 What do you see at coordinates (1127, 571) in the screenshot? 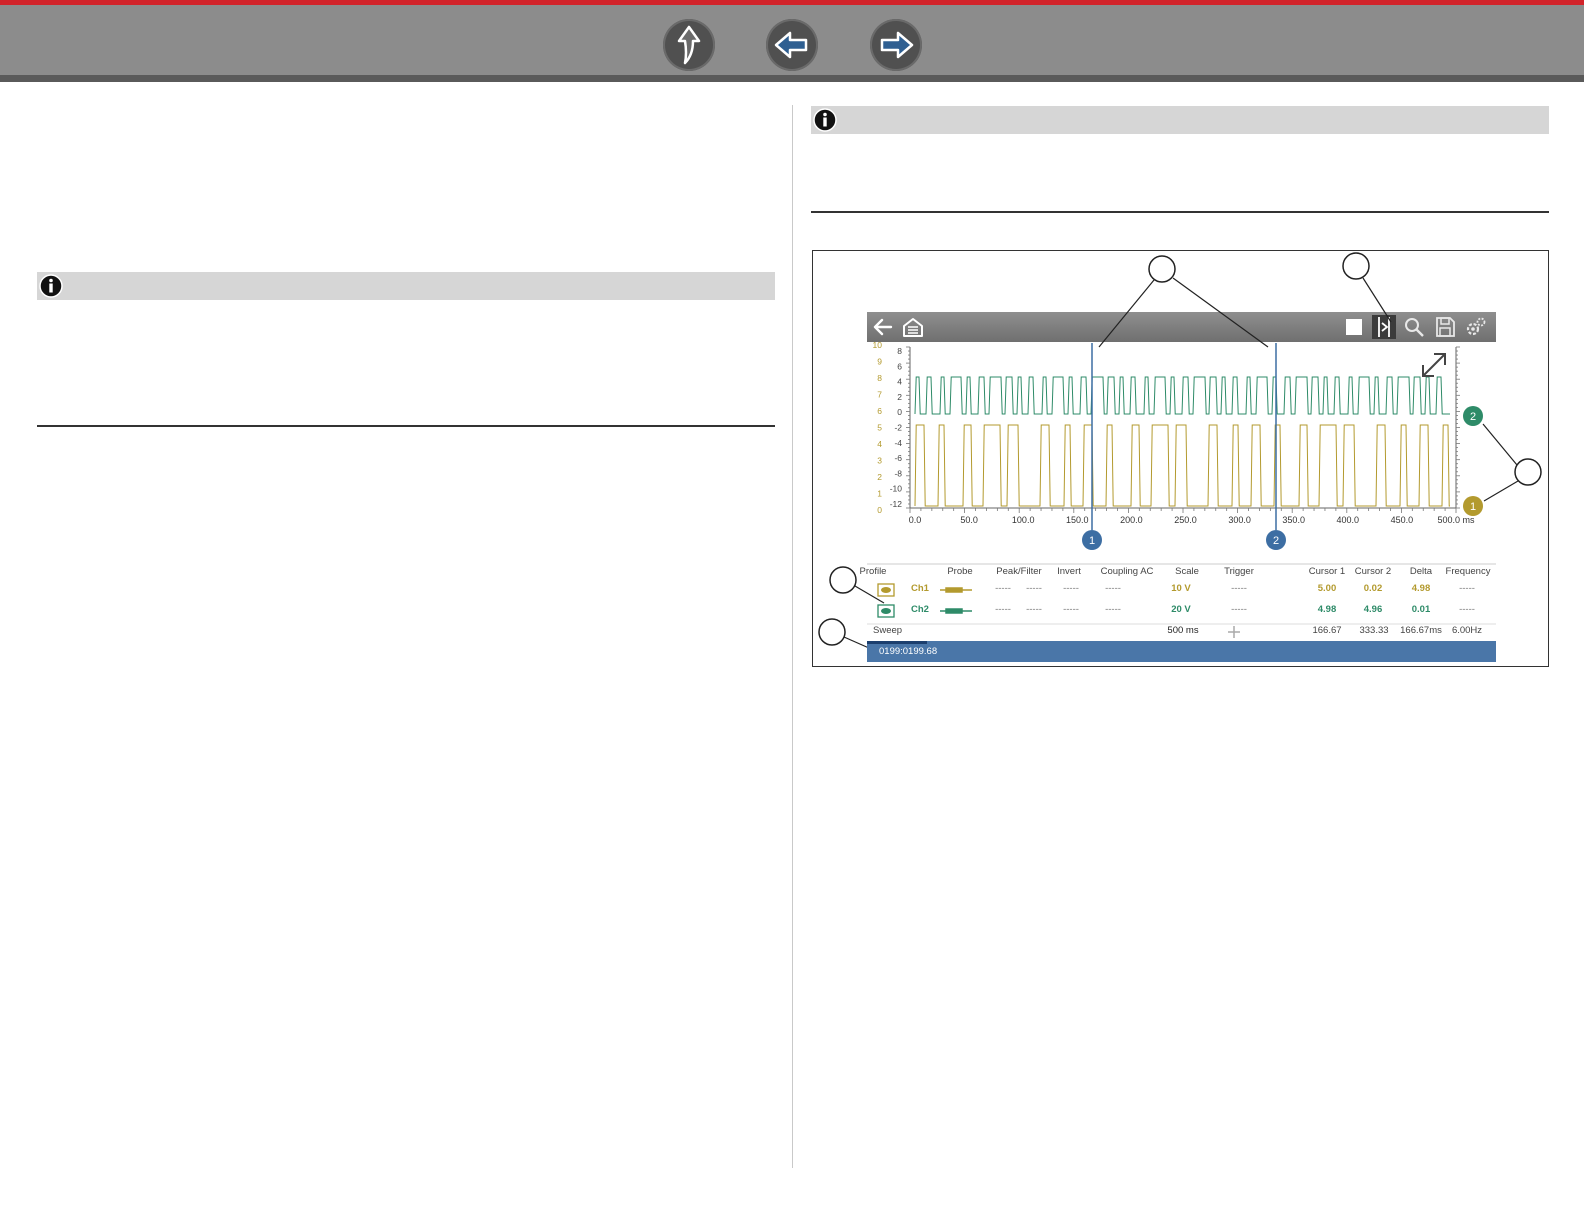
I see `table-header: Coupling AC` at bounding box center [1127, 571].